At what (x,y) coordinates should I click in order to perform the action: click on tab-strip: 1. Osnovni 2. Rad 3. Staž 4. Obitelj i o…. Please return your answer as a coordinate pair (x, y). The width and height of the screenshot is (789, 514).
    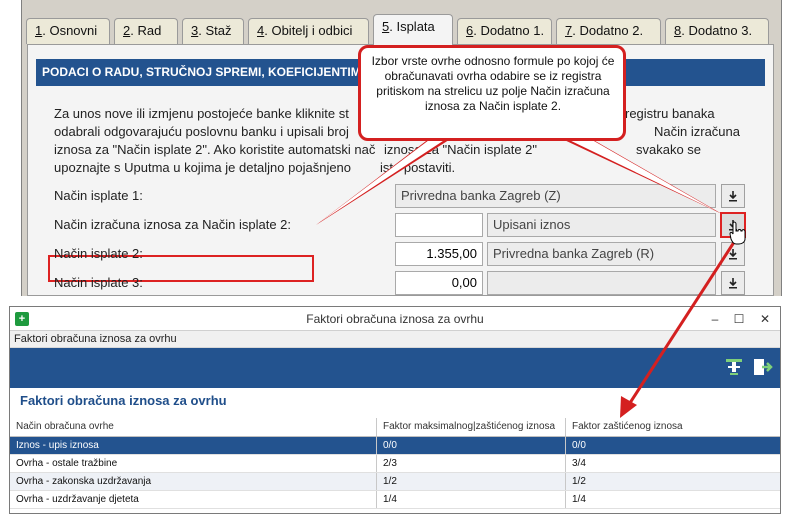
    Looking at the image, I should click on (401, 29).